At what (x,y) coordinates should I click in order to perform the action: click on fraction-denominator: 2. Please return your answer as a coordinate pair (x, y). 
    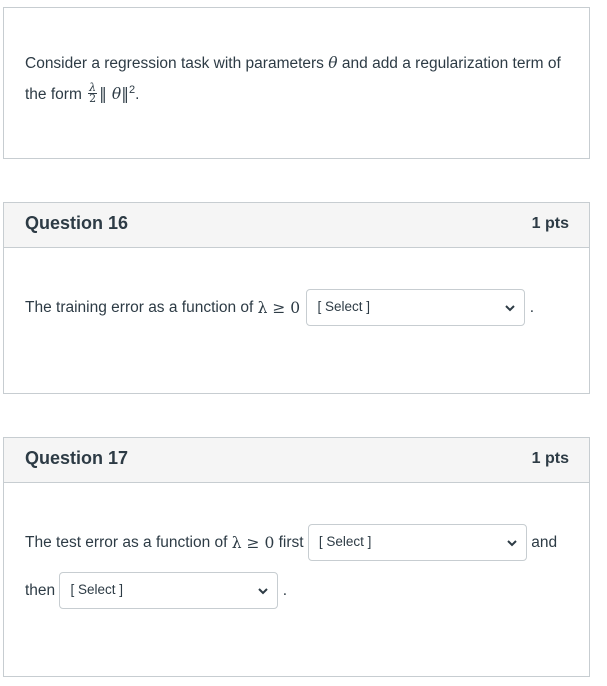
    Looking at the image, I should click on (93, 98).